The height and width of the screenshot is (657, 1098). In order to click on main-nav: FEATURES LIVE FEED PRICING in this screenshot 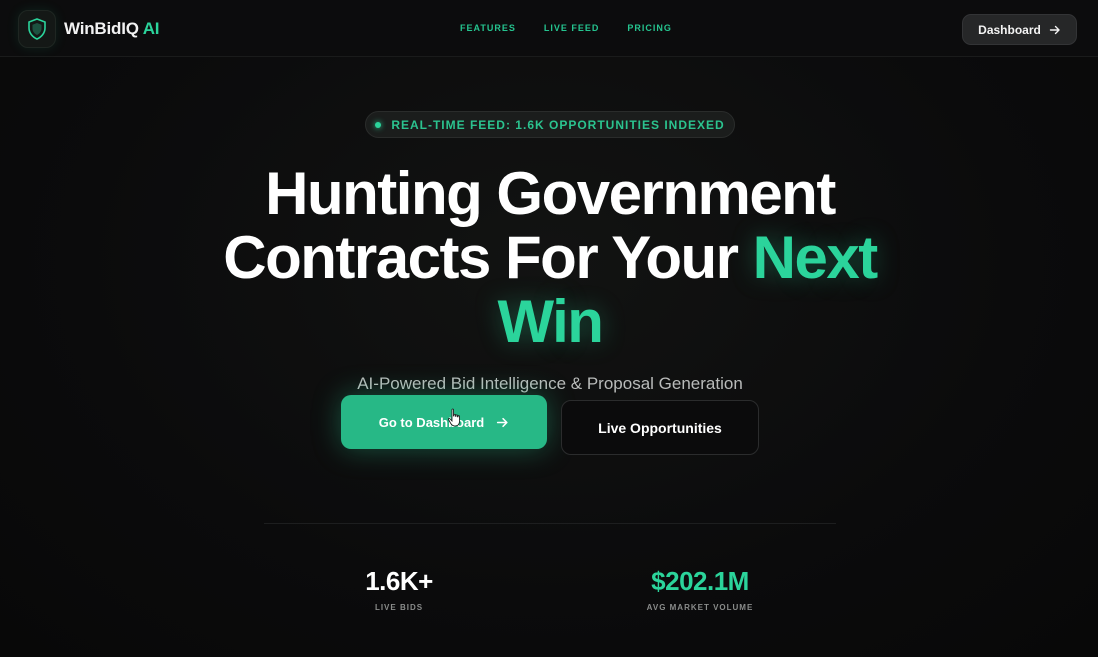, I will do `click(566, 28)`.